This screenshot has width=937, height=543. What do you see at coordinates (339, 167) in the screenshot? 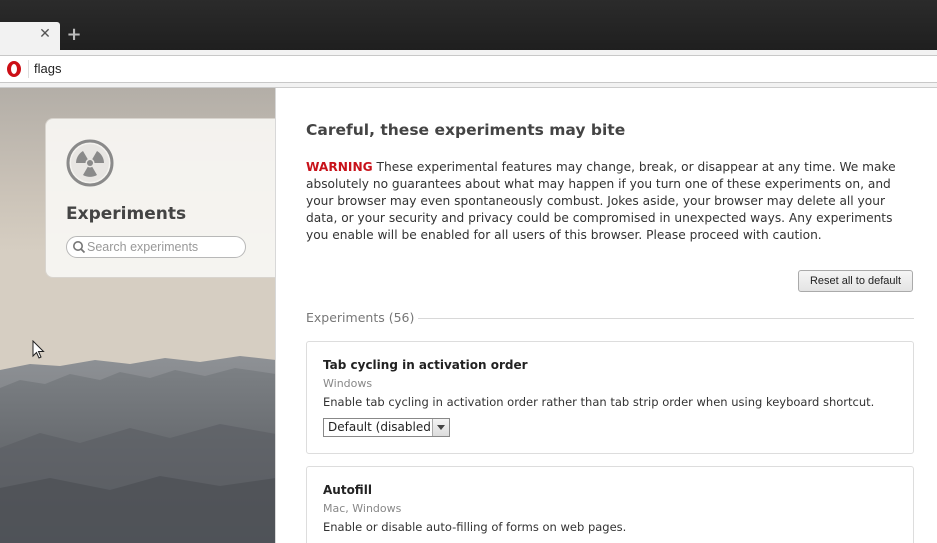
I see `warning-label: WARNING` at bounding box center [339, 167].